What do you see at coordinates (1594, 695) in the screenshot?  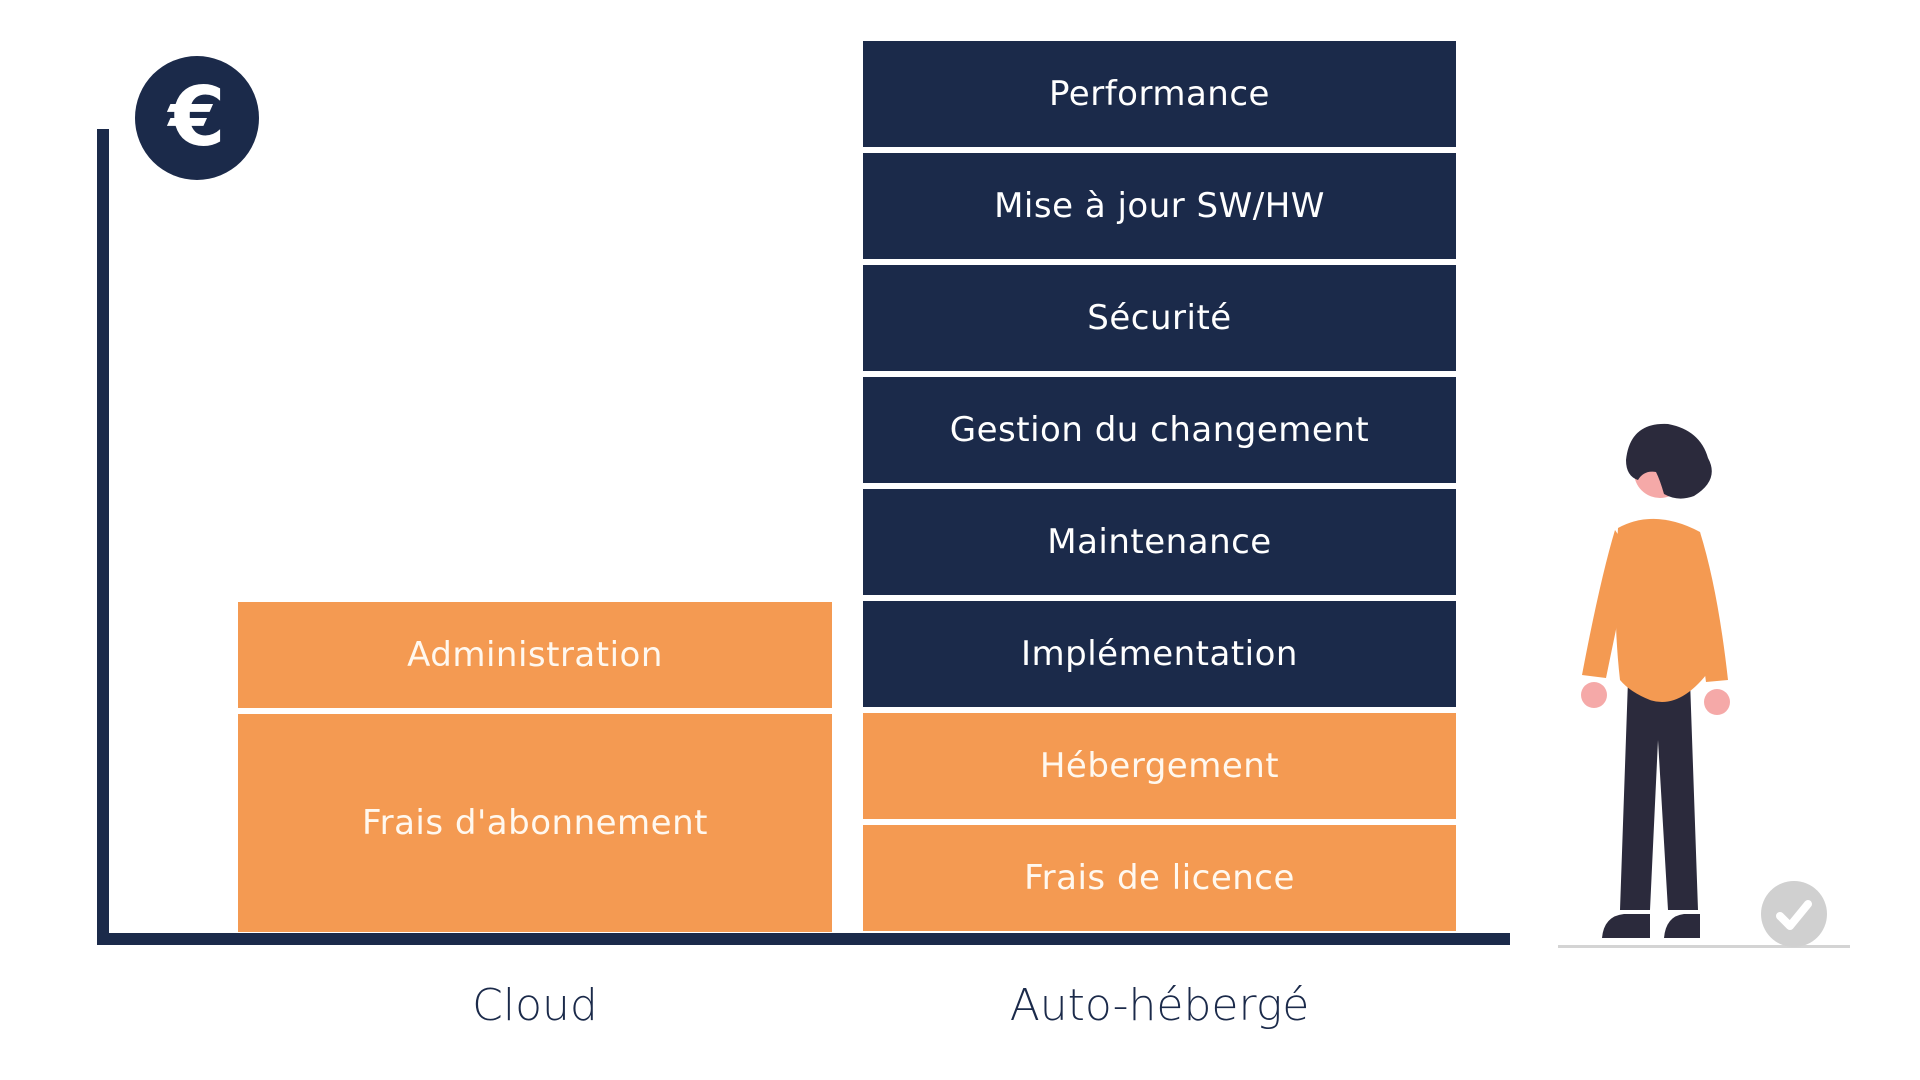 I see `person-hand-left` at bounding box center [1594, 695].